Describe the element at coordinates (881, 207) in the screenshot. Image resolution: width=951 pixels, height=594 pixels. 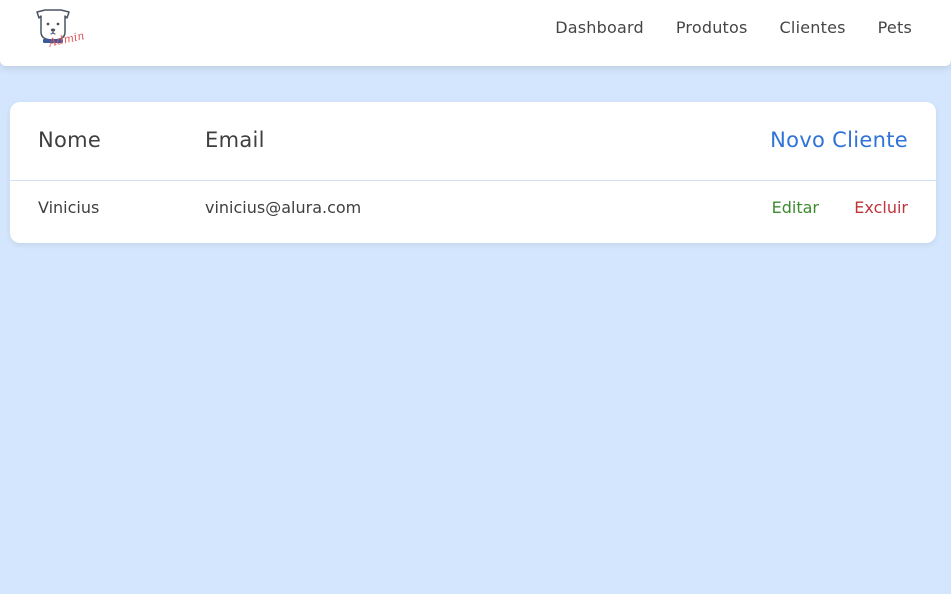
I see `delete-client-button: Excluir` at that location.